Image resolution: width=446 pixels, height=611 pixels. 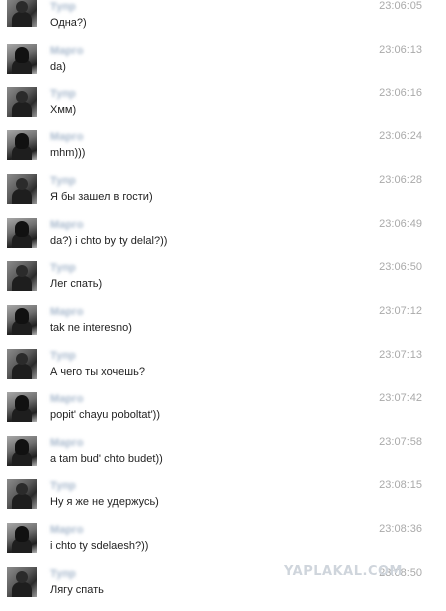 I want to click on message-text: a tam bud' chto budet)), so click(x=106, y=459).